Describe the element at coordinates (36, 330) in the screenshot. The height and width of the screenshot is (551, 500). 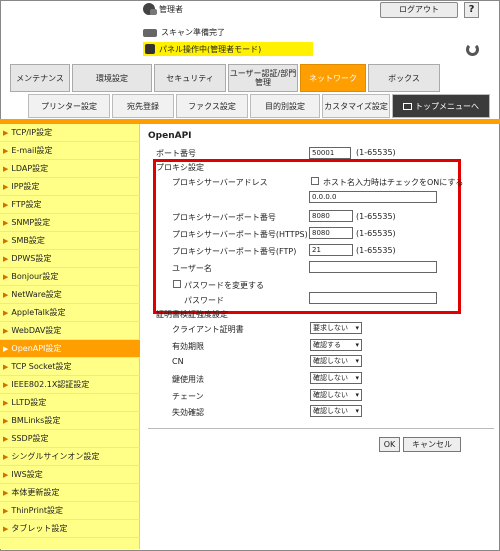
I see `sidebar-item-label: WebDAV設定` at that location.